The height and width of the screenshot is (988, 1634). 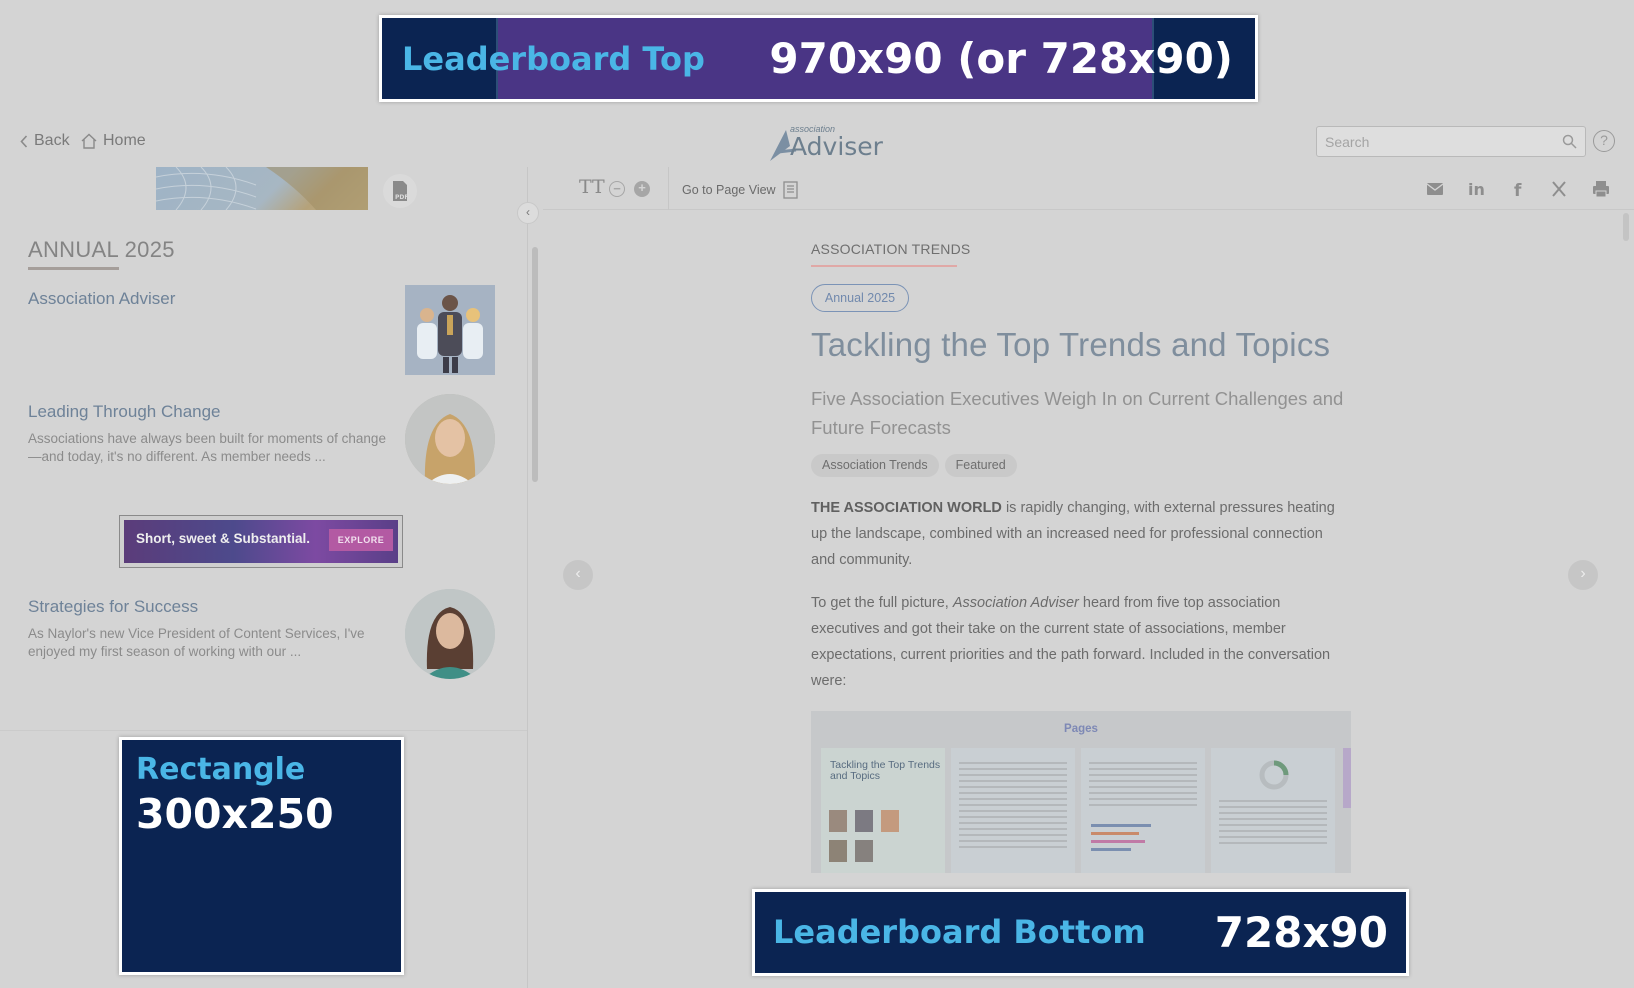 I want to click on leaderboard-bottom-ad: Leaderboard Bottom 728x90, so click(x=1080, y=932).